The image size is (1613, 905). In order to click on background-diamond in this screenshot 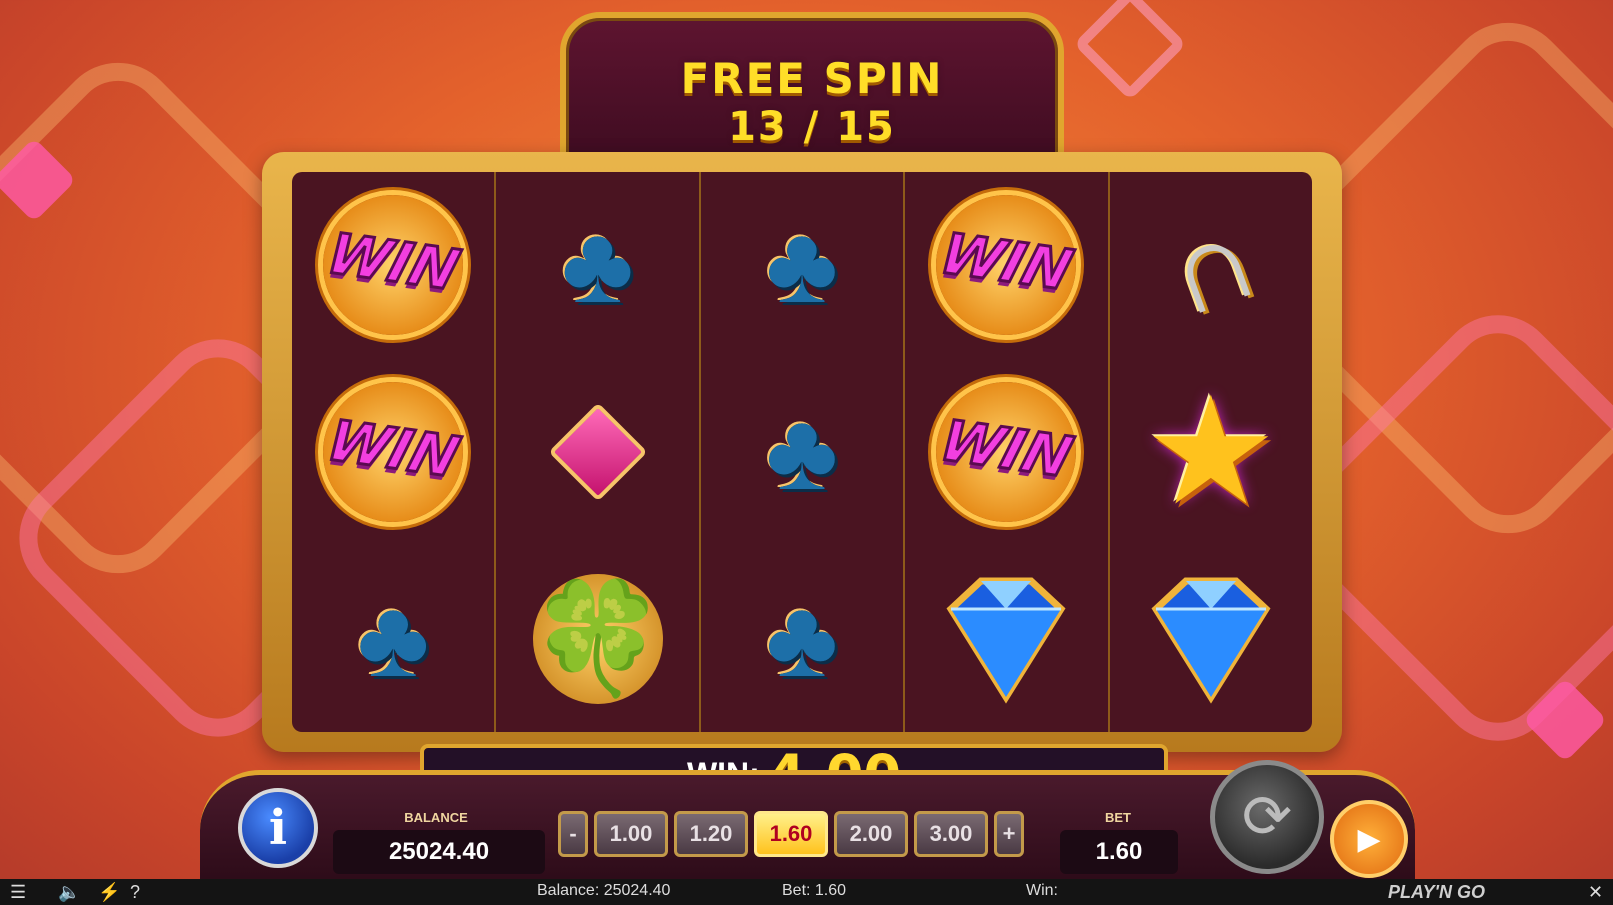, I will do `click(1130, 50)`.